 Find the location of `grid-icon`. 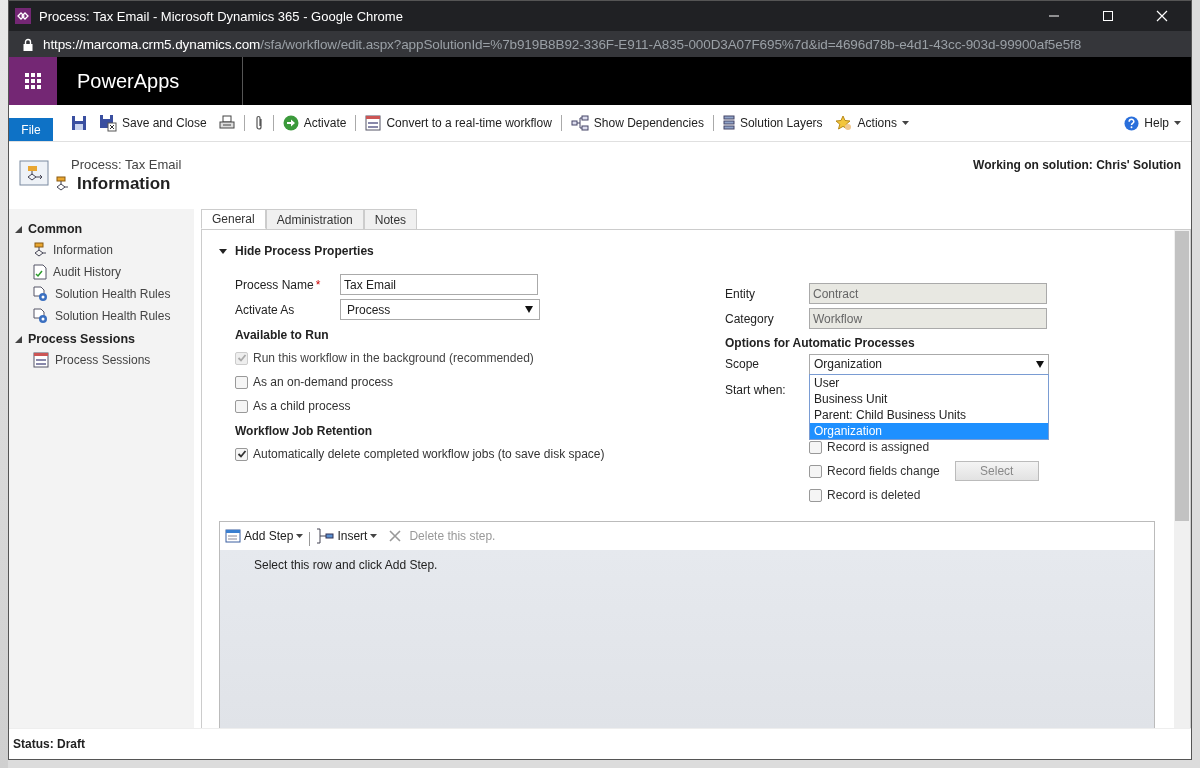

grid-icon is located at coordinates (33, 81).